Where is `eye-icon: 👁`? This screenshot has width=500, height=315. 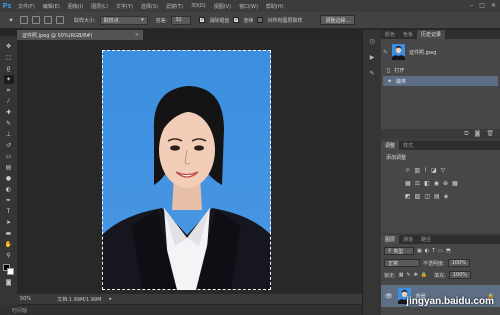
eye-icon: 👁 is located at coordinates (389, 296).